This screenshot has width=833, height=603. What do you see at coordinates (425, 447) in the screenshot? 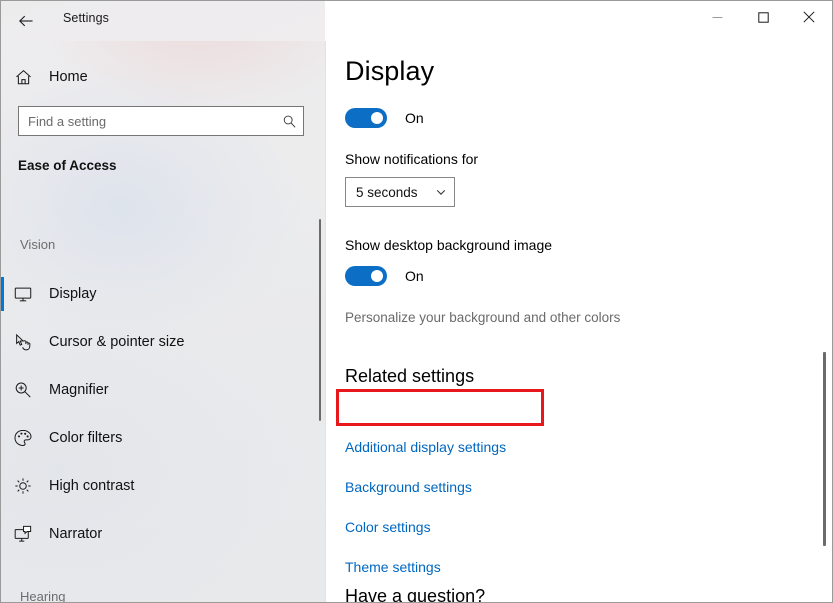
I see `link-additional-display-settings: Additional display settings` at bounding box center [425, 447].